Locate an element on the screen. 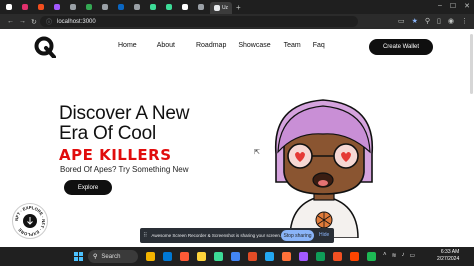  instagram-icon is located at coordinates (25, 7).